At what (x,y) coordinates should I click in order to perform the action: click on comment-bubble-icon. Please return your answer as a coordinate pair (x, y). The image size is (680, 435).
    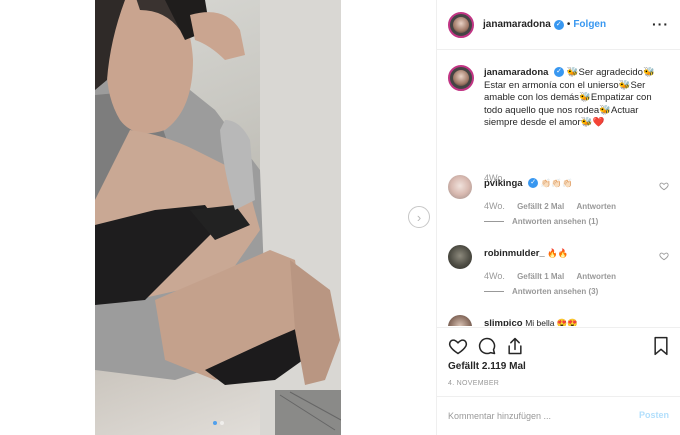
    Looking at the image, I should click on (487, 346).